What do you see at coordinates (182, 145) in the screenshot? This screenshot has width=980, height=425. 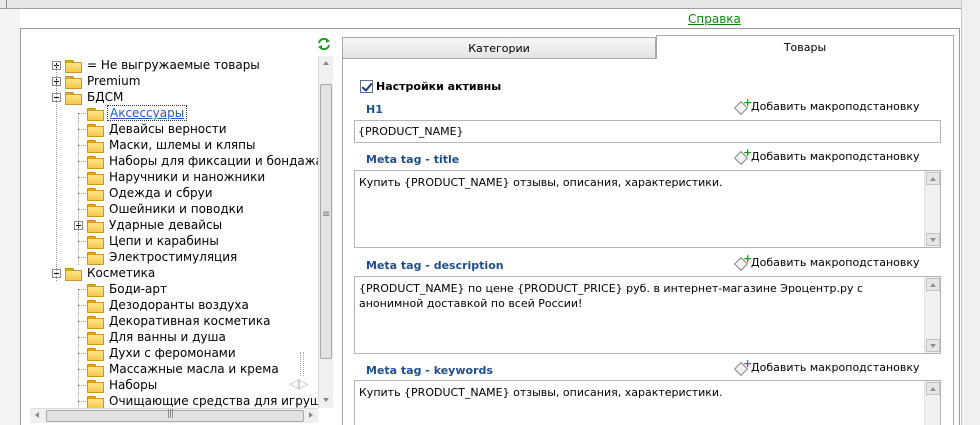 I see `tree-item-label: Маски, шлемы и кляпы` at bounding box center [182, 145].